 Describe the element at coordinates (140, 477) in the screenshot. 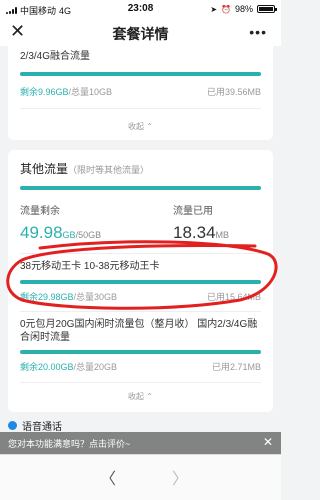

I see `browser-toolbar: 〈 〉` at that location.